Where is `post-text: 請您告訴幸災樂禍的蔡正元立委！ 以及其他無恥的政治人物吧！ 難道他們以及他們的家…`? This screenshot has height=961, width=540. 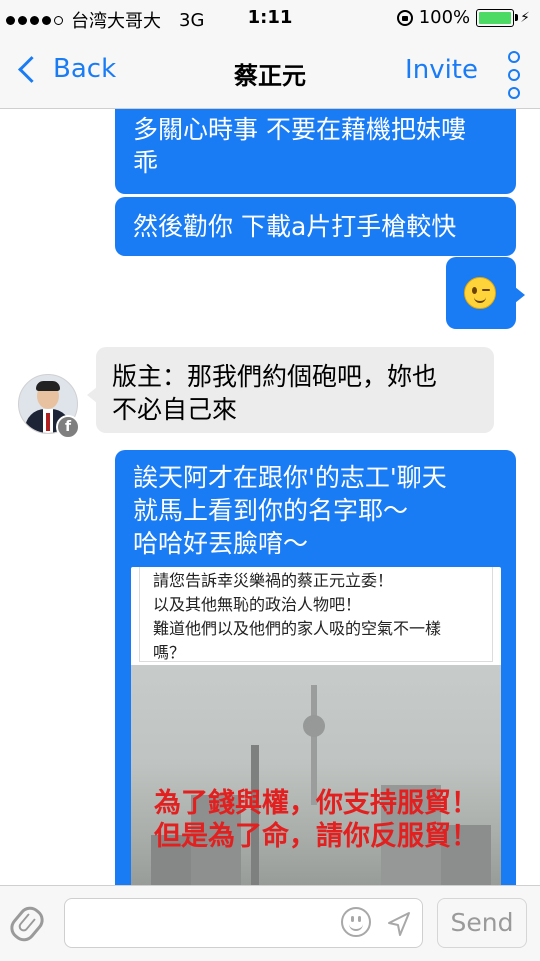
post-text: 請您告訴幸災樂禍的蔡正元立委！ 以及其他無恥的政治人物吧！ 難道他們以及他們的家… is located at coordinates (318, 617).